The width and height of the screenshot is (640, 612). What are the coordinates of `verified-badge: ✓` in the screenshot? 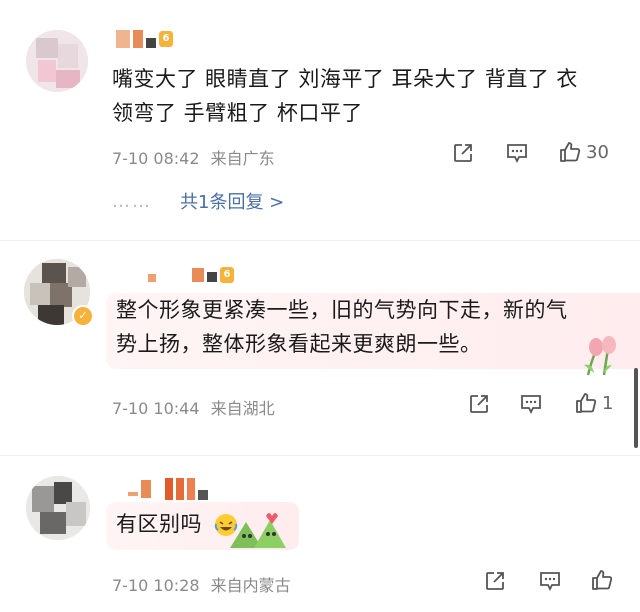 It's located at (83, 316).